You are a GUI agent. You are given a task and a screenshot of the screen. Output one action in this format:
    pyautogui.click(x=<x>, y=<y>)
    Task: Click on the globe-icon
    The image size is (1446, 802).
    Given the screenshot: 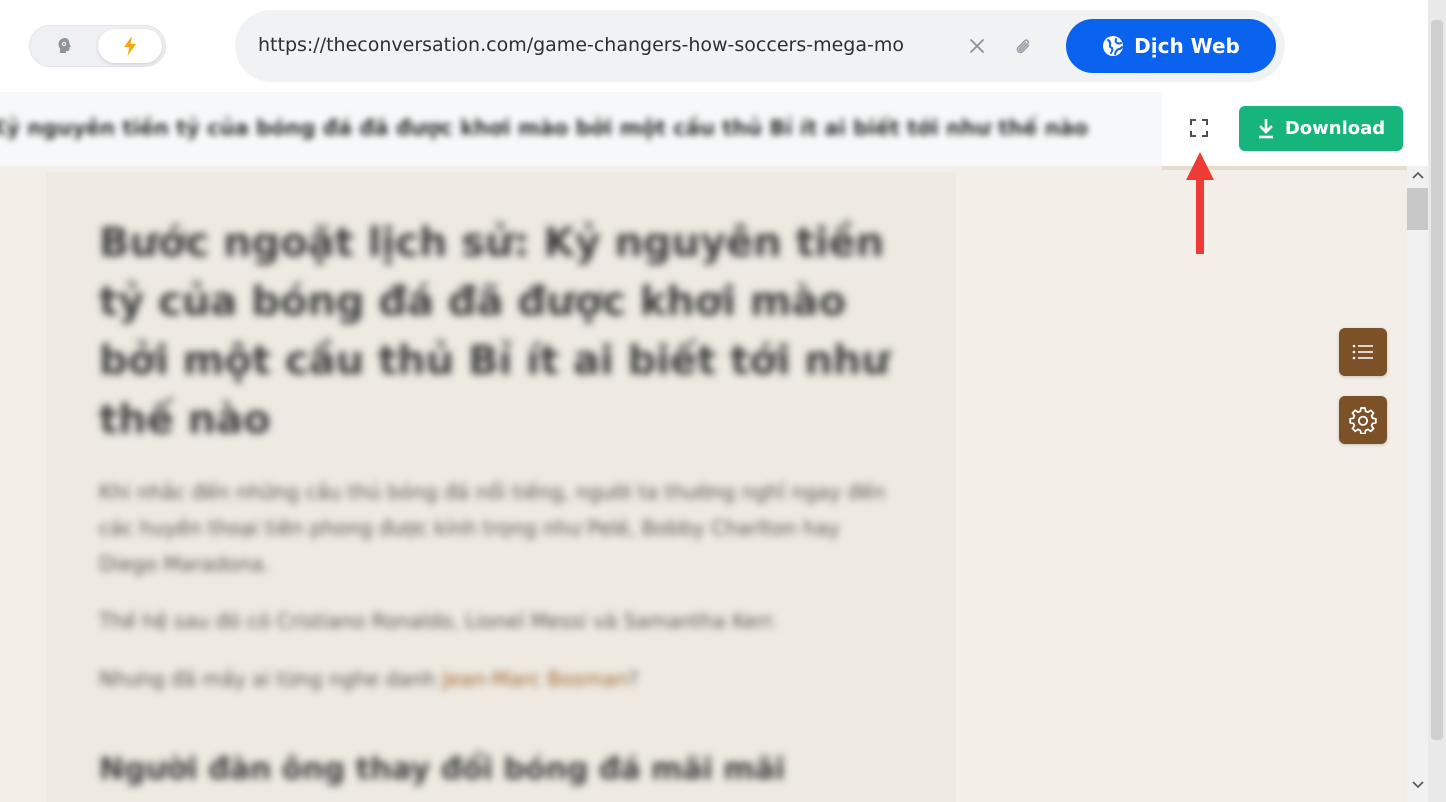 What is the action you would take?
    pyautogui.click(x=1113, y=46)
    